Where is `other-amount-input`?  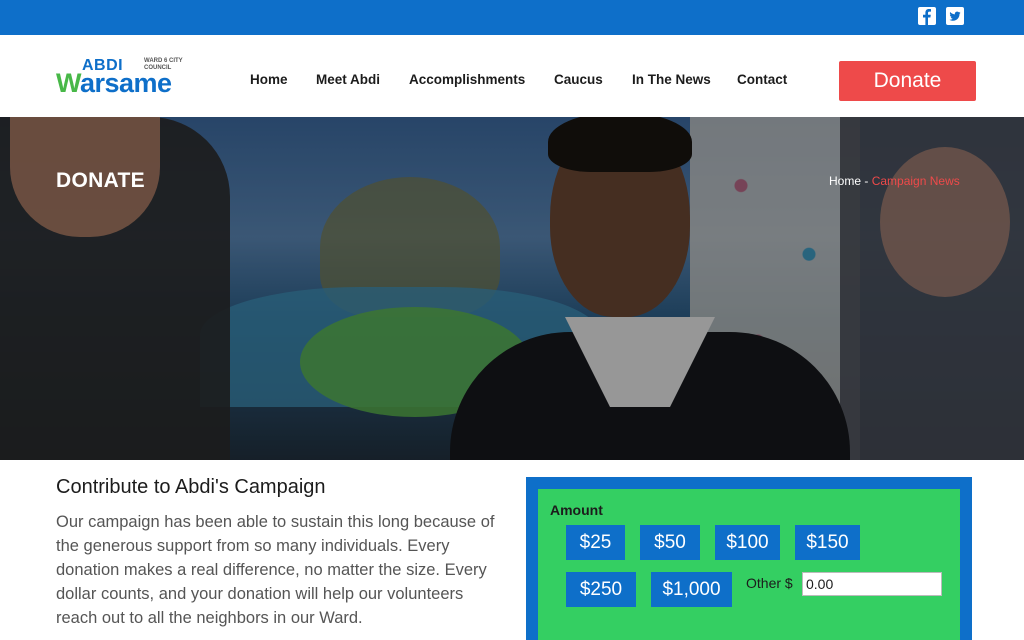 other-amount-input is located at coordinates (872, 584).